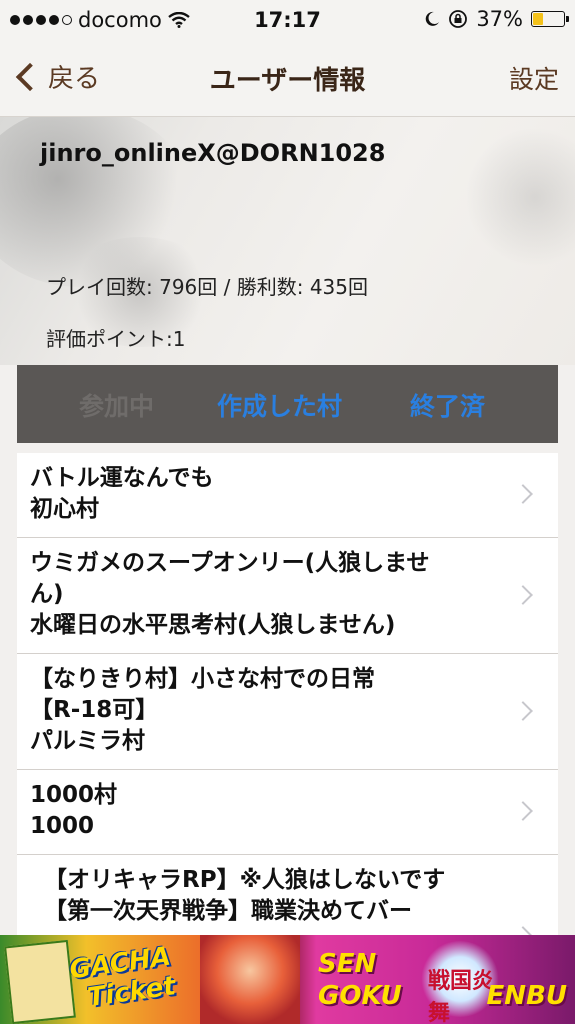 This screenshot has width=575, height=1024. Describe the element at coordinates (287, 895) in the screenshot. I see `list-item: 【オリキャラRP】※人狼はしないです 【第一次天界戦争】職業決めてバー` at that location.